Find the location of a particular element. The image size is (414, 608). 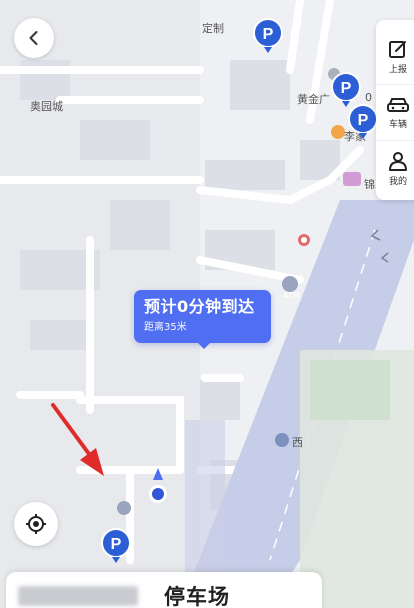

side-panel: 上报 车辆 我的 is located at coordinates (395, 110).